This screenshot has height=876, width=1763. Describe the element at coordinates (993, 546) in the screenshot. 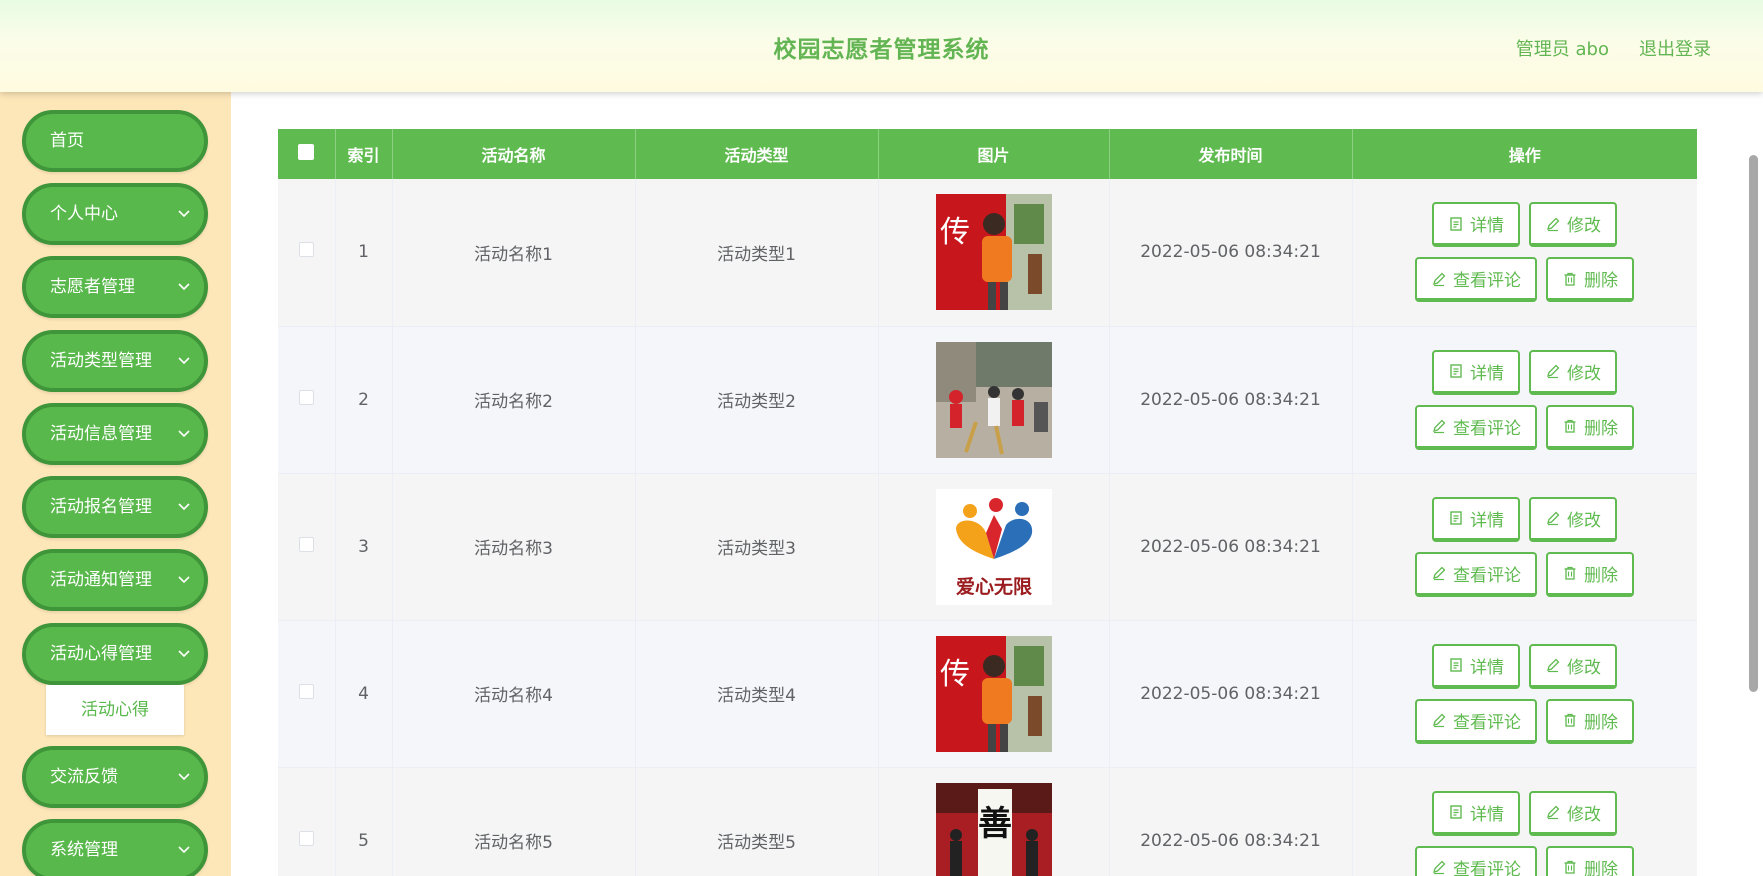

I see `activity-image: 爱心无限` at that location.